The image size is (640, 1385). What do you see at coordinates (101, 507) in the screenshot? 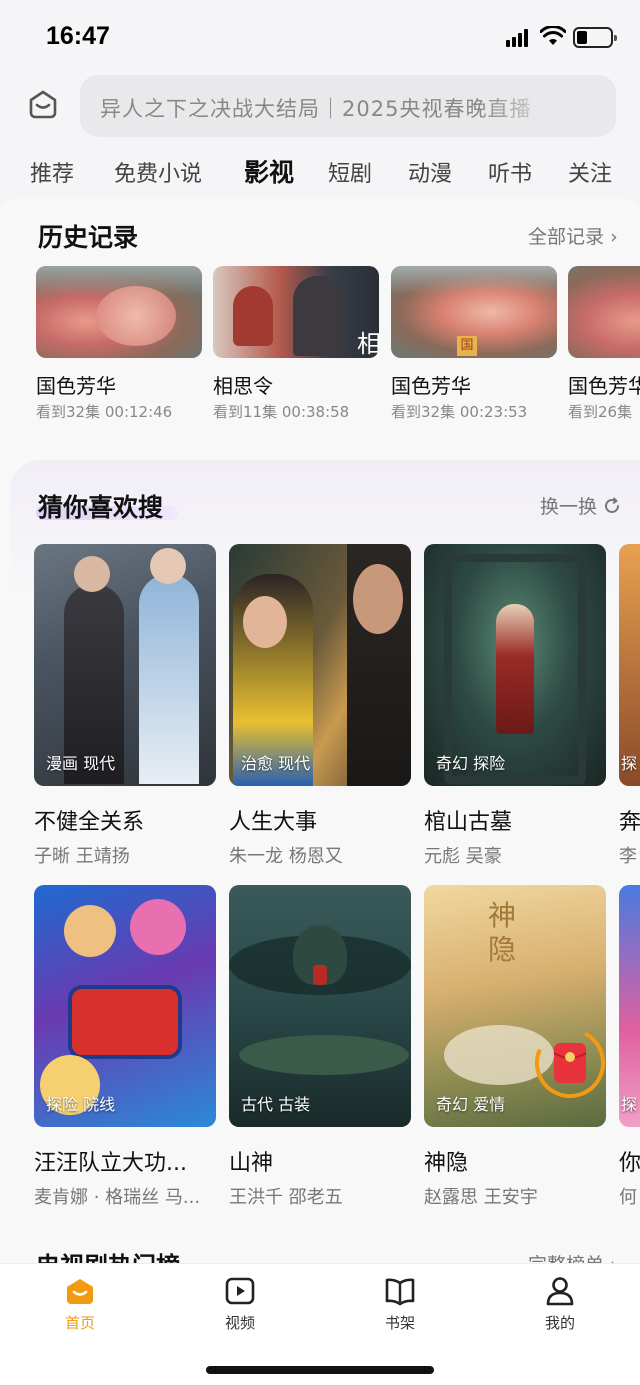
I see `guess-title: 猜你喜欢搜` at bounding box center [101, 507].